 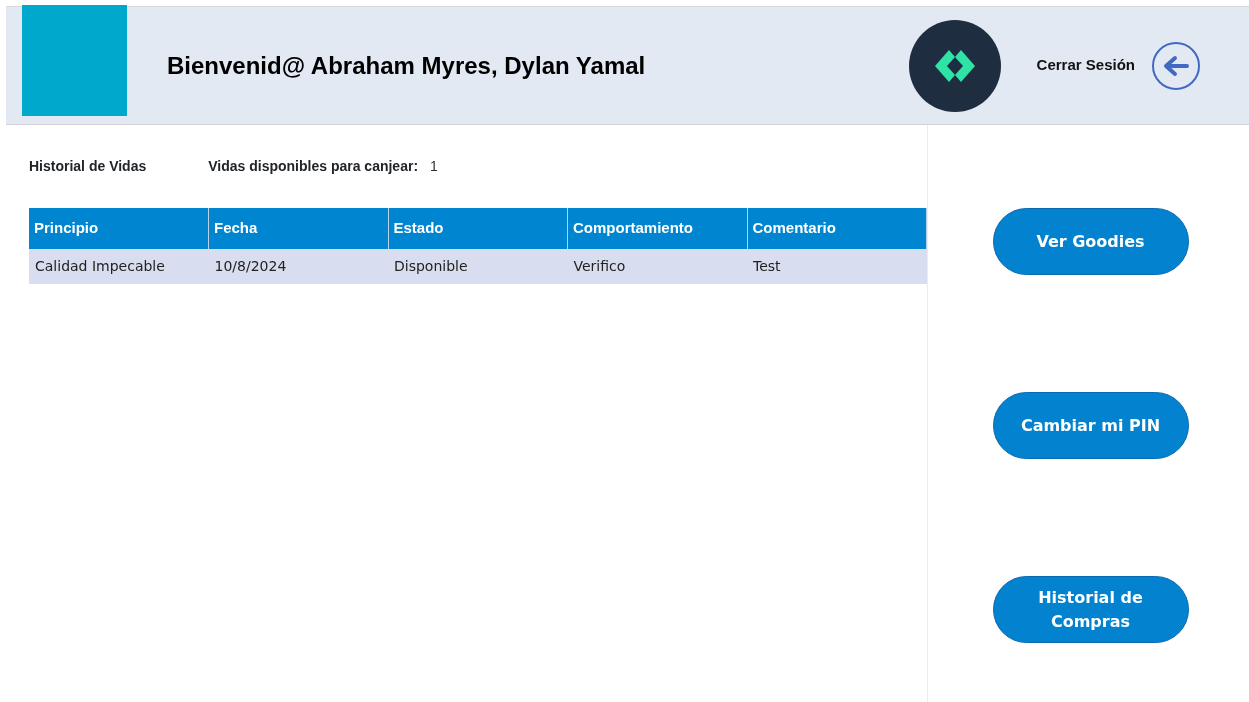 What do you see at coordinates (119, 228) in the screenshot?
I see `column-header: Principio` at bounding box center [119, 228].